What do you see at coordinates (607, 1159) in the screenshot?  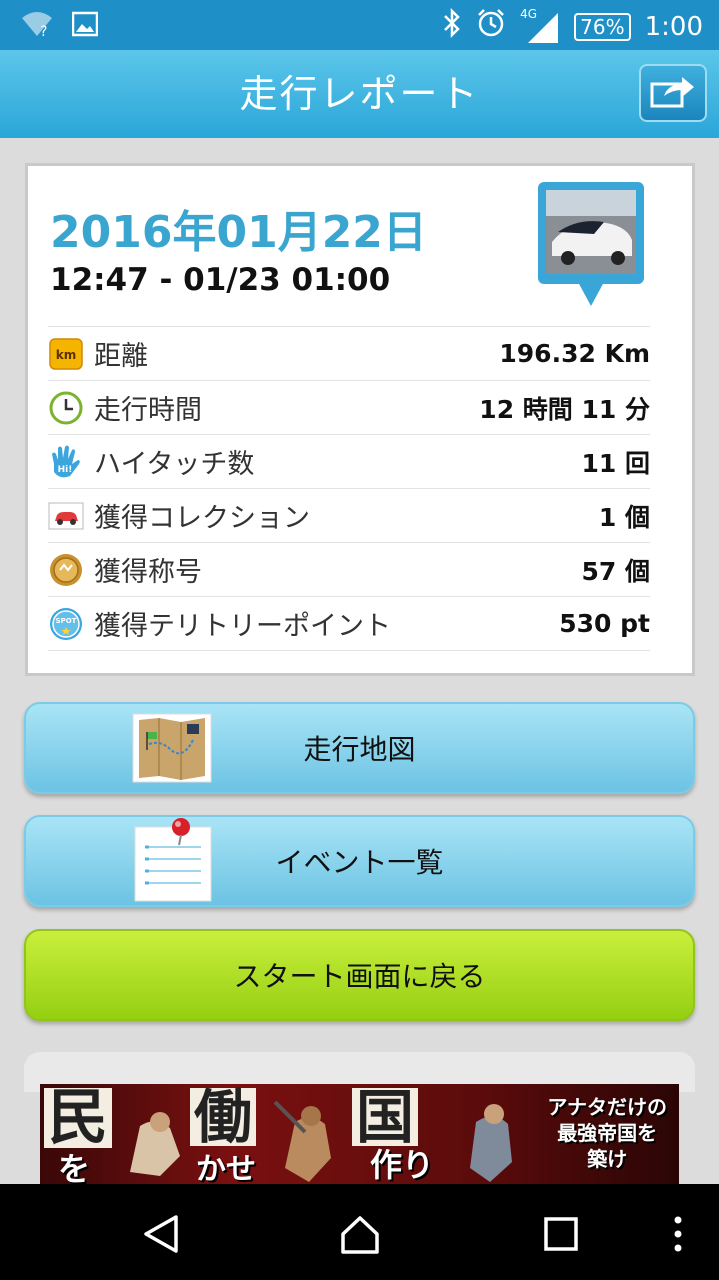 I see `ad-copy-line-3: 築け` at bounding box center [607, 1159].